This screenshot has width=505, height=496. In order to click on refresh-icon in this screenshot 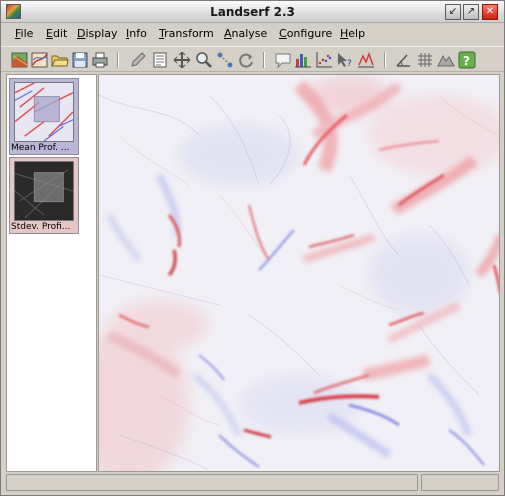, I will do `click(246, 60)`.